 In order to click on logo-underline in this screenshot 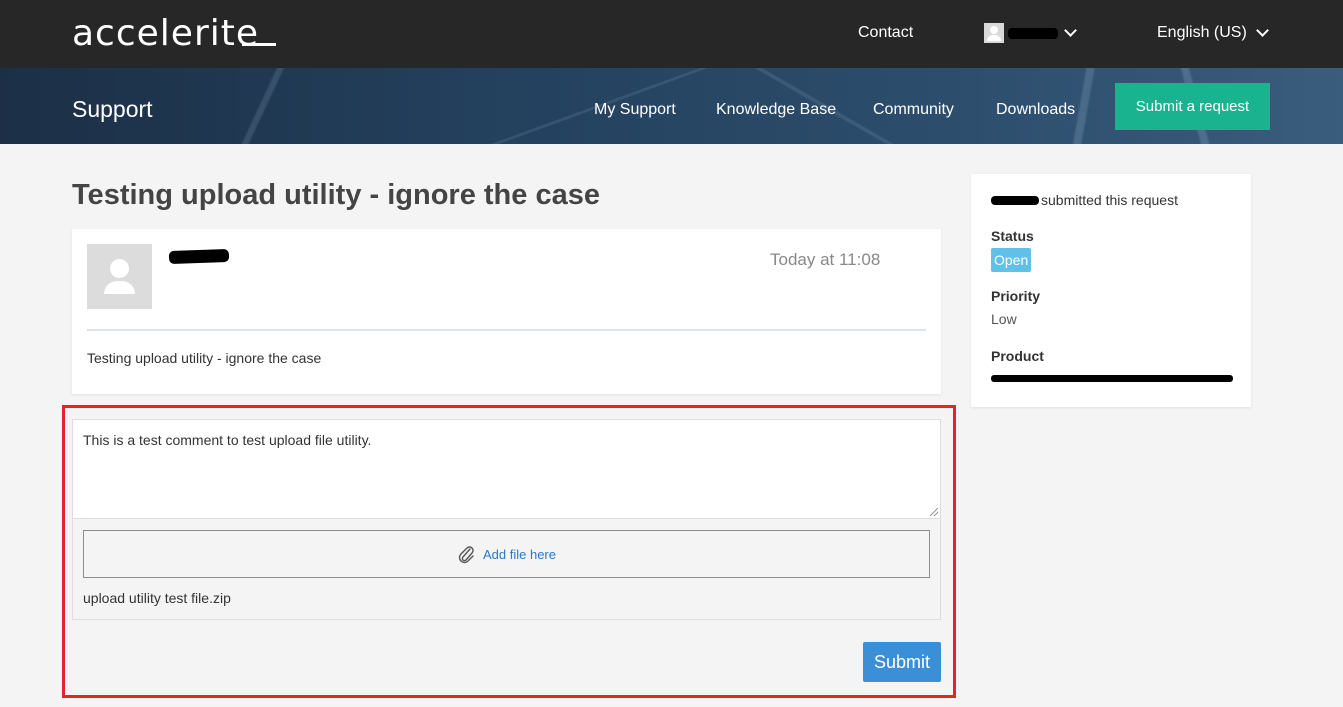, I will do `click(259, 44)`.